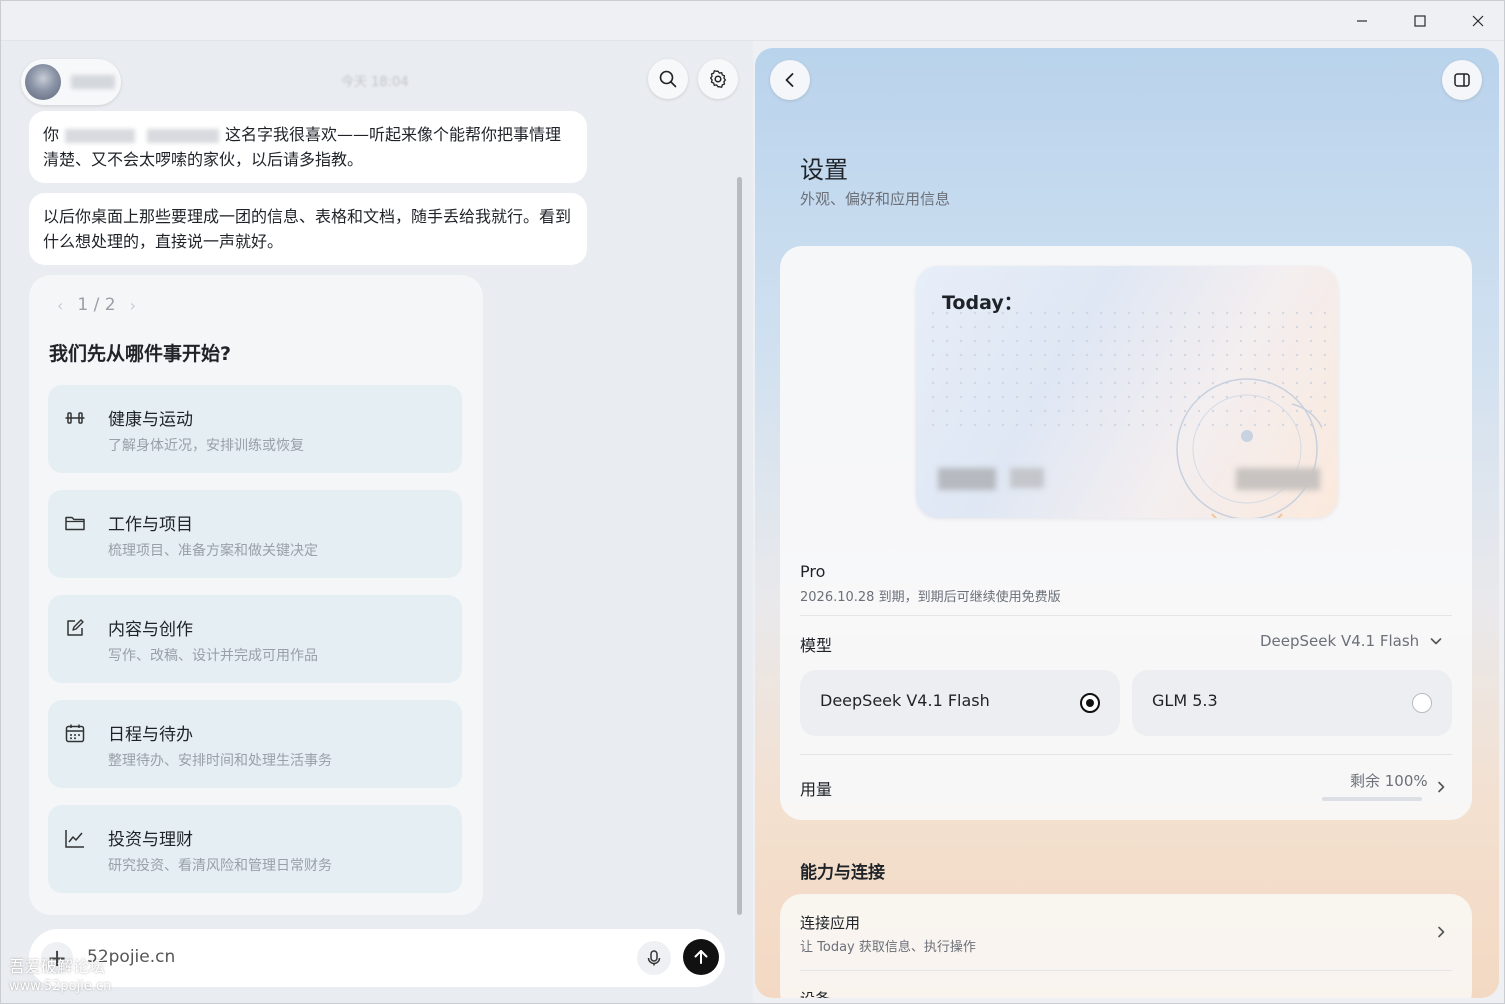 The height and width of the screenshot is (1004, 1505). What do you see at coordinates (255, 639) in the screenshot?
I see `option-content: 内容与创作 写作、改稿、设计并完成可用作品` at bounding box center [255, 639].